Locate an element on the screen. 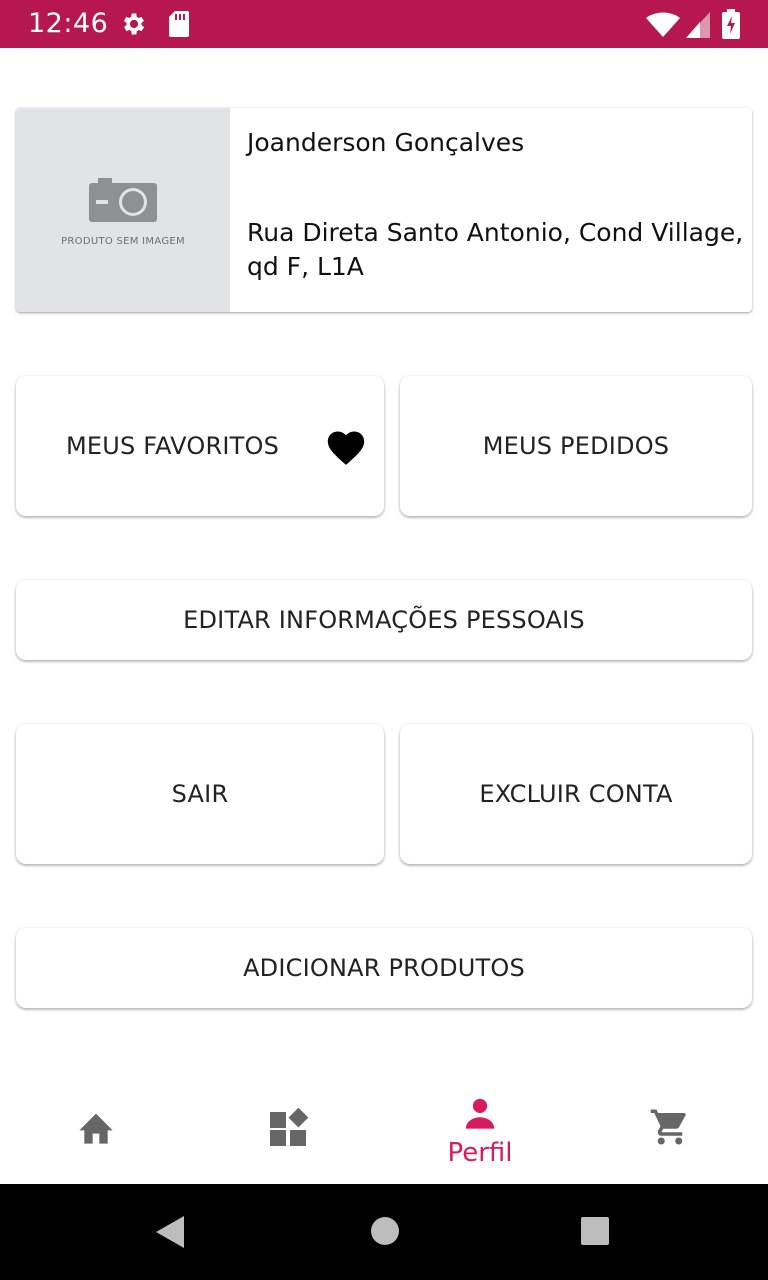  nav-item-home is located at coordinates (96, 1136).